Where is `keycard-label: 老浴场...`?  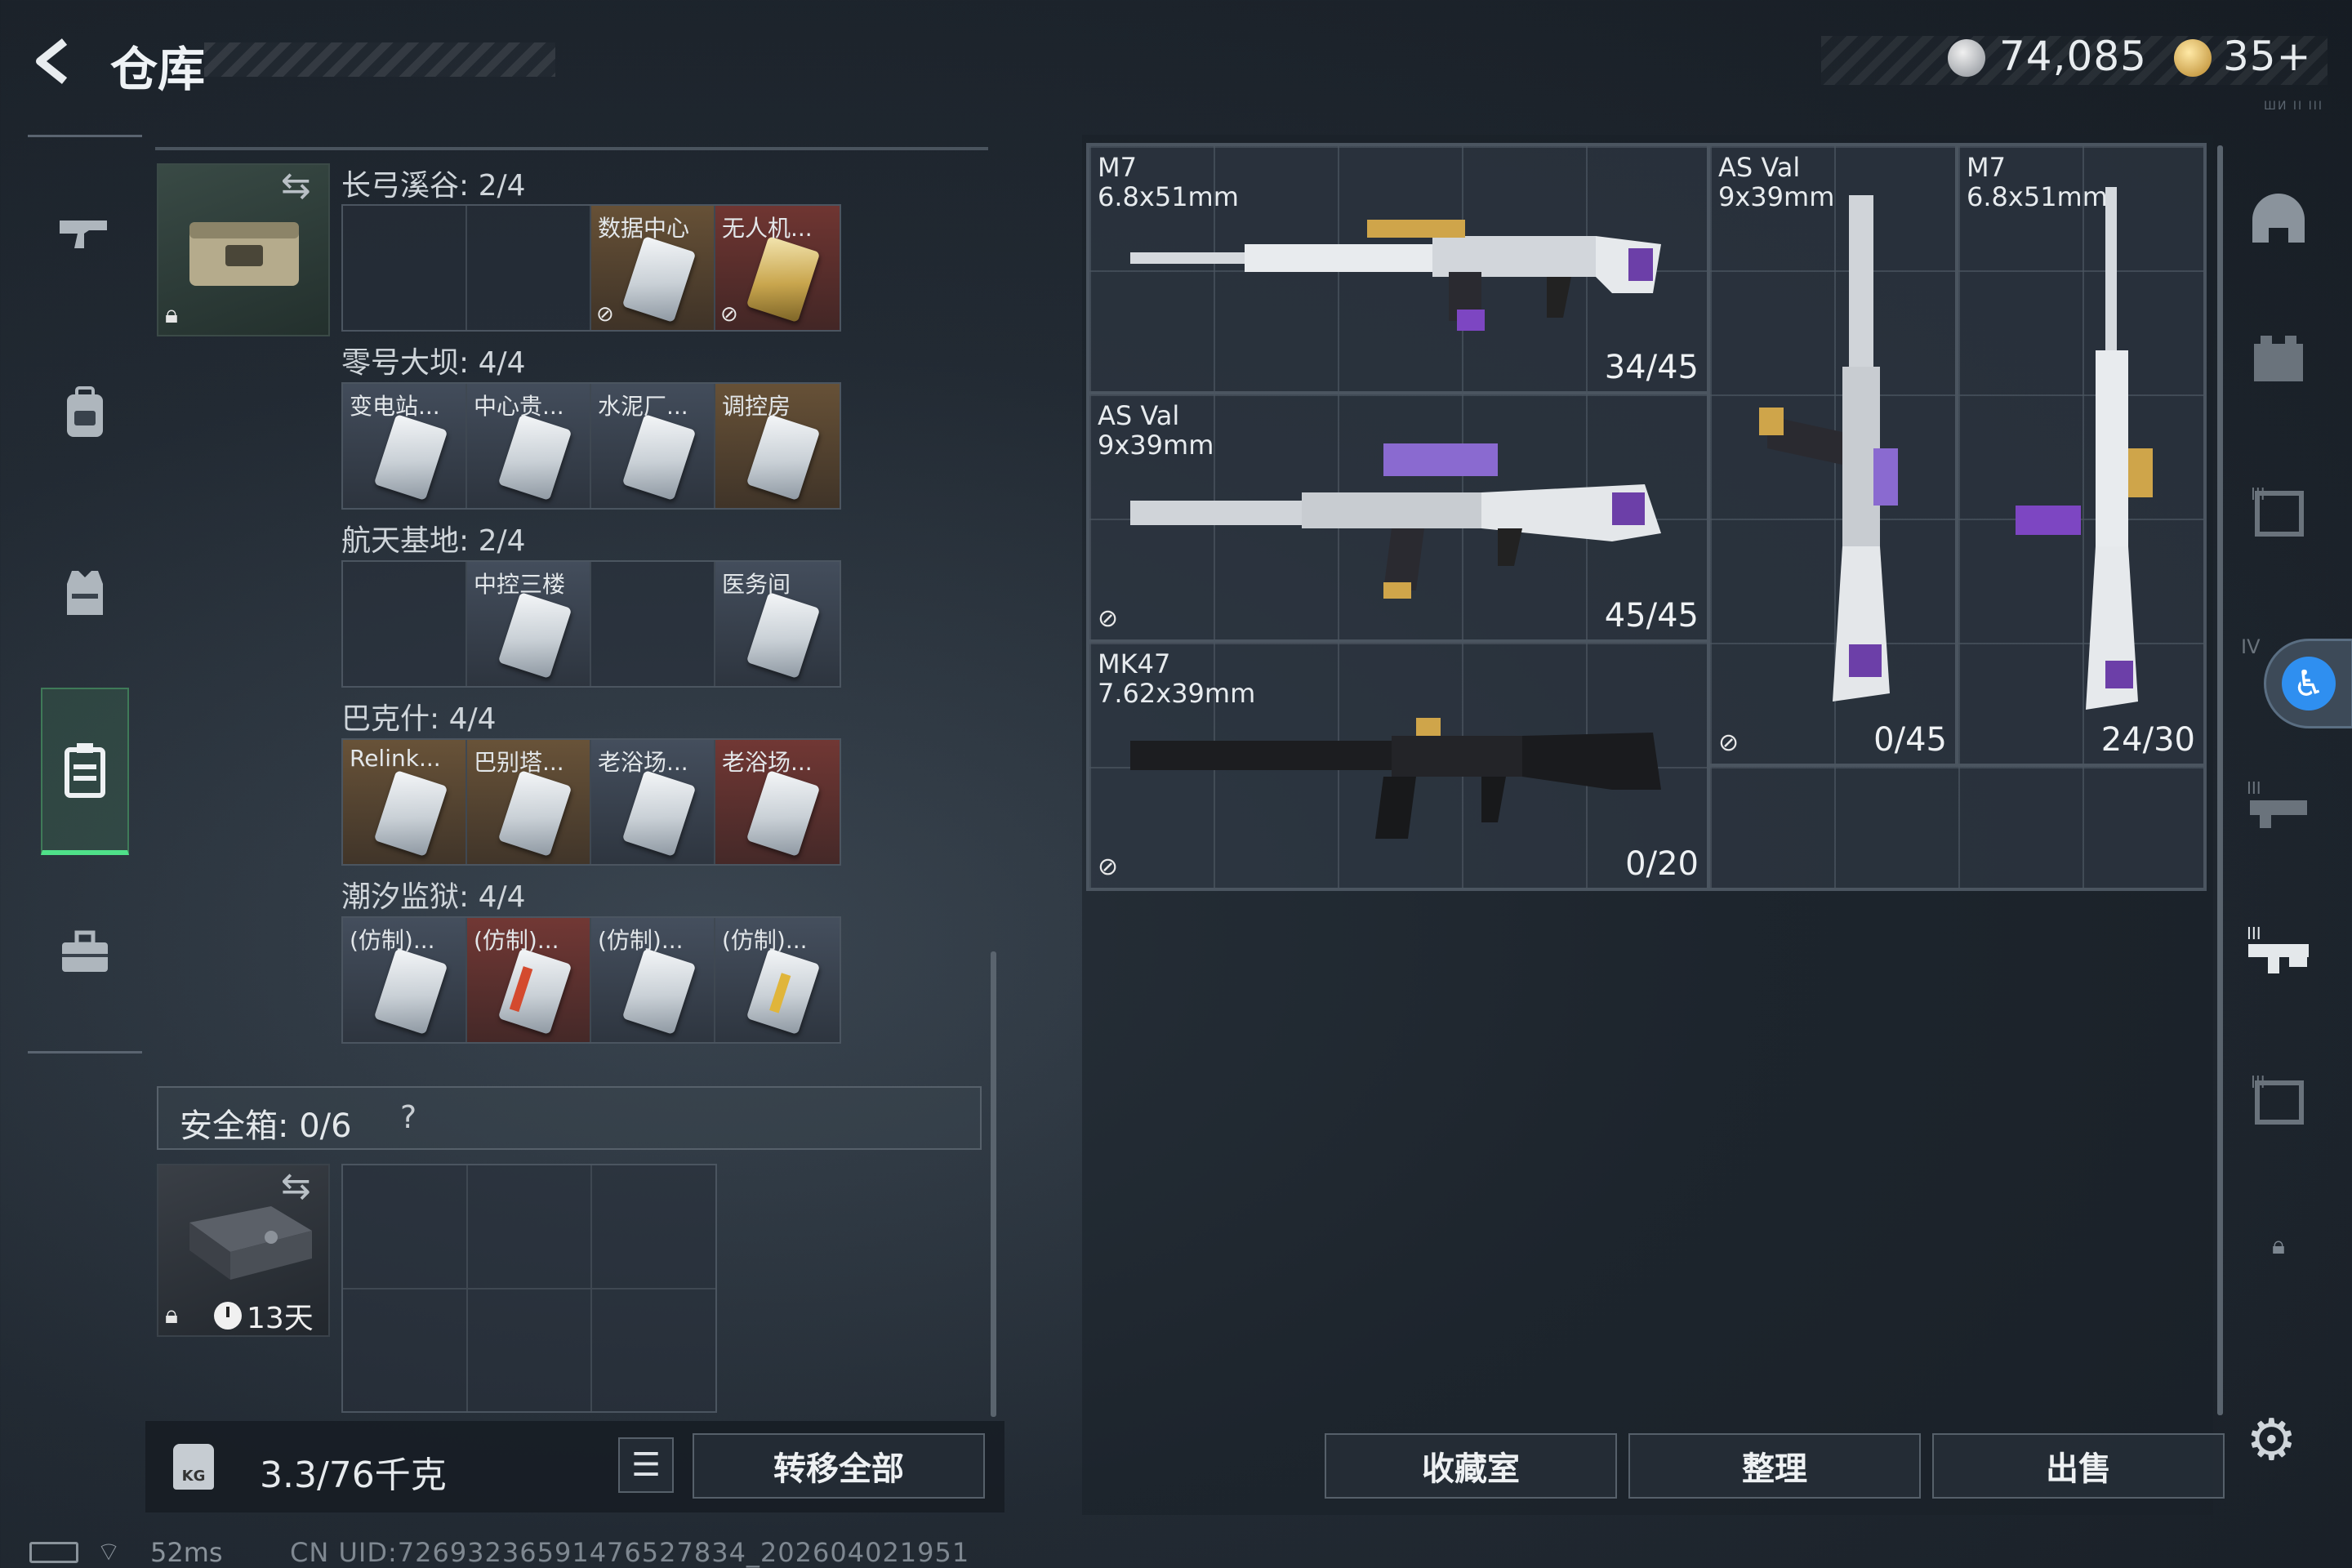
keycard-label: 老浴场... is located at coordinates (767, 762).